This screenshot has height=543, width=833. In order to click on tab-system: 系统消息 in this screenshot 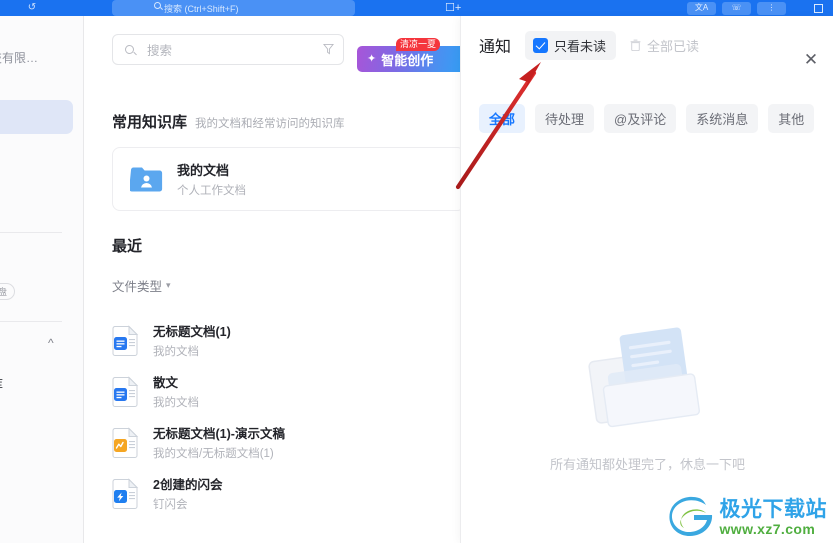, I will do `click(722, 118)`.